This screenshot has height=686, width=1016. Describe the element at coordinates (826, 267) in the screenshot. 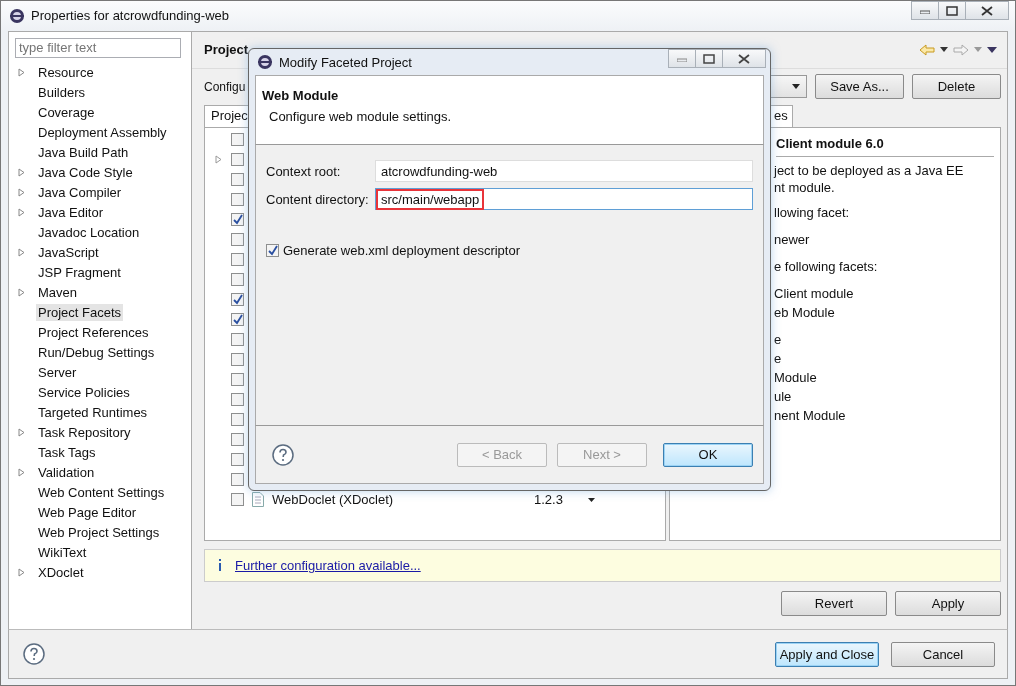

I see `details-text: e following facets:` at that location.